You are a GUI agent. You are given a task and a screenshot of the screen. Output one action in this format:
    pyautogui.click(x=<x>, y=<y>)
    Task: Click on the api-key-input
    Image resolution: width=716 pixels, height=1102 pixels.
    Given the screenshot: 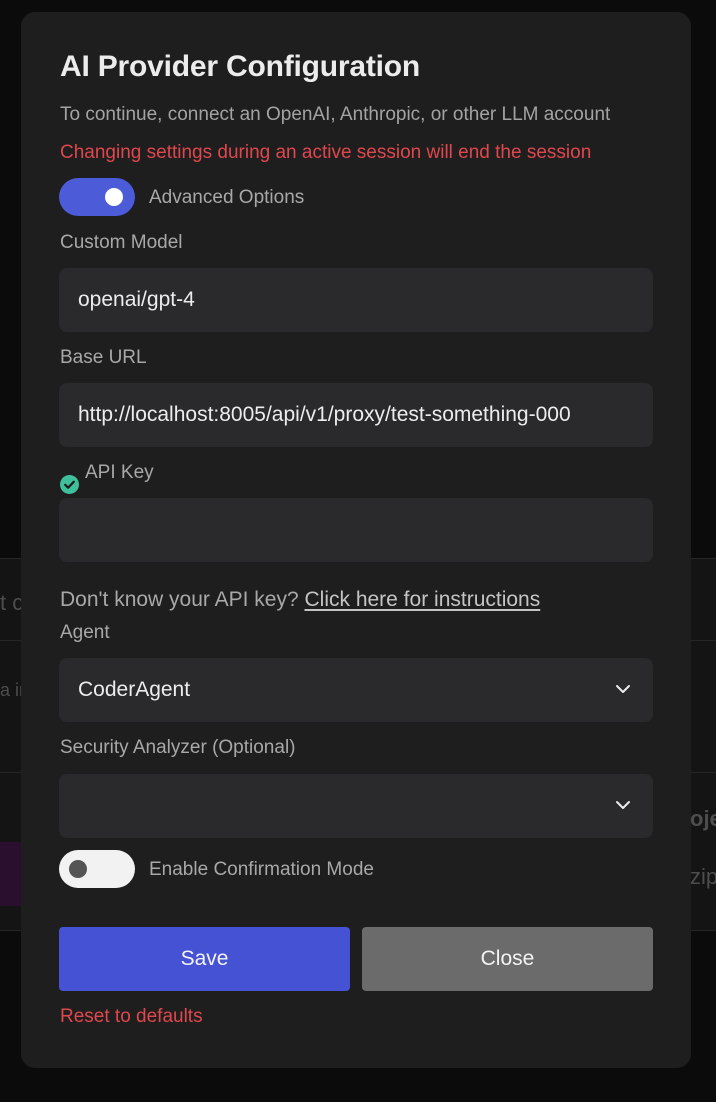 What is the action you would take?
    pyautogui.click(x=356, y=530)
    